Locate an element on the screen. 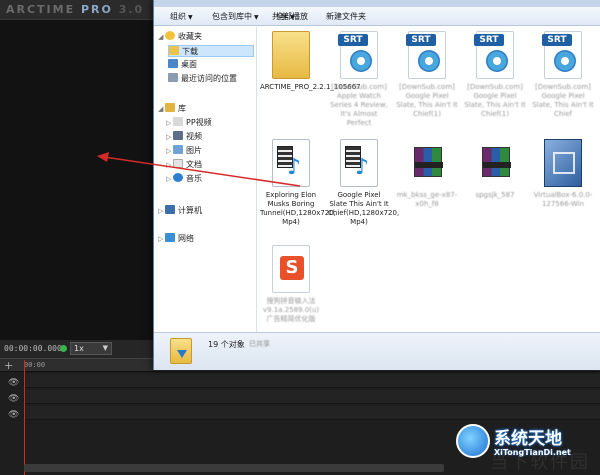 The width and height of the screenshot is (600, 475). downloads-folder-icon is located at coordinates (181, 351).